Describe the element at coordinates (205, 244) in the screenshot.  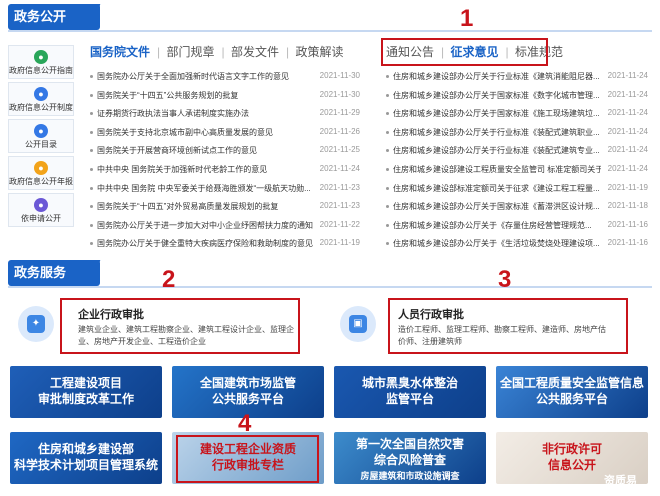
I see `news-title: 国务院办公厅关于健全重特大疾病医疗保险和救助制度的意见` at that location.